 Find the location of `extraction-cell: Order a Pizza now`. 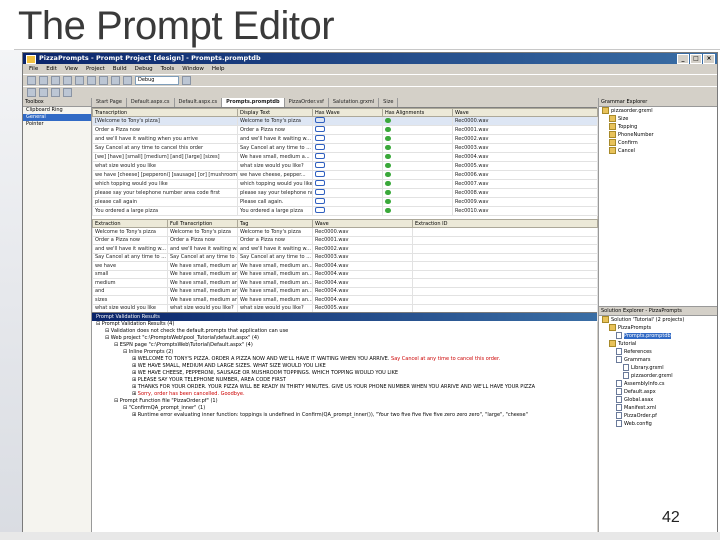

extraction-cell: Order a Pizza now is located at coordinates (130, 240).